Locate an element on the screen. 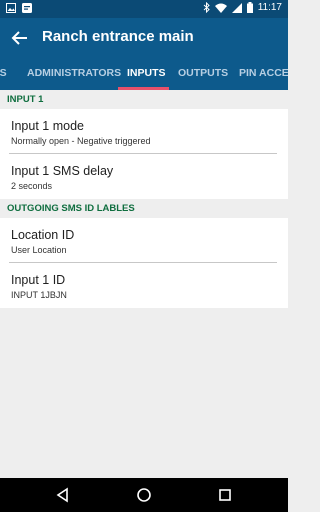 Image resolution: width=320 pixels, height=512 pixels. app-bar: Ranch entrance main is located at coordinates (144, 38).